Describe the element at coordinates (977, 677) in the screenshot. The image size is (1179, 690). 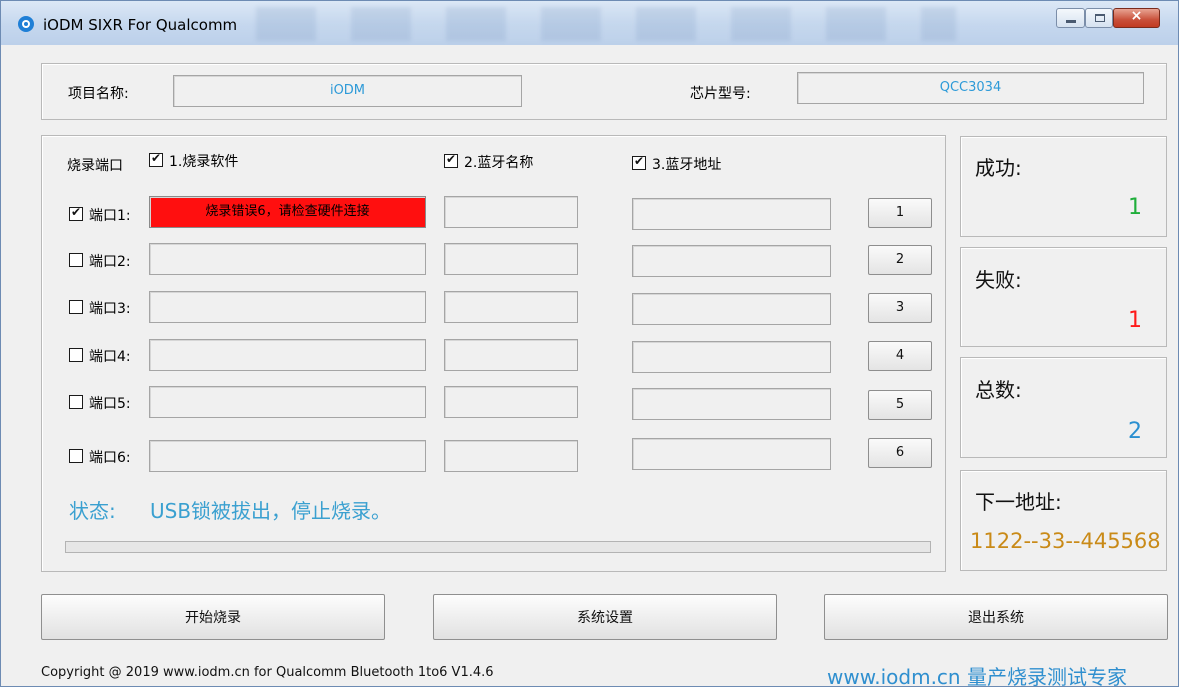
I see `footer-slogan: www.iodm.cn 量产烧录测试专家` at that location.